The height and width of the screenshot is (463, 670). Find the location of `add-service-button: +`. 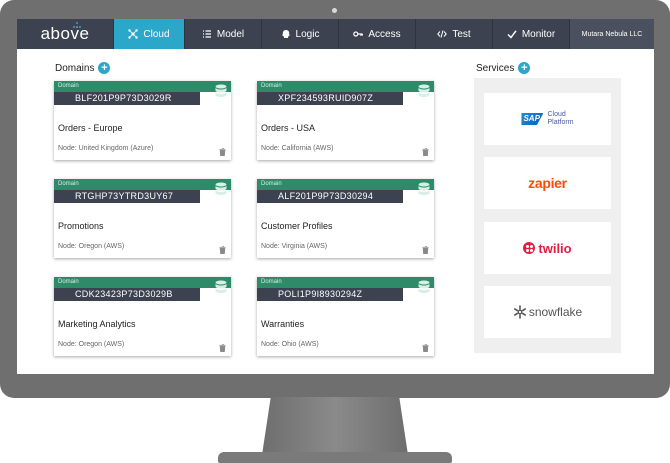

add-service-button: + is located at coordinates (524, 68).